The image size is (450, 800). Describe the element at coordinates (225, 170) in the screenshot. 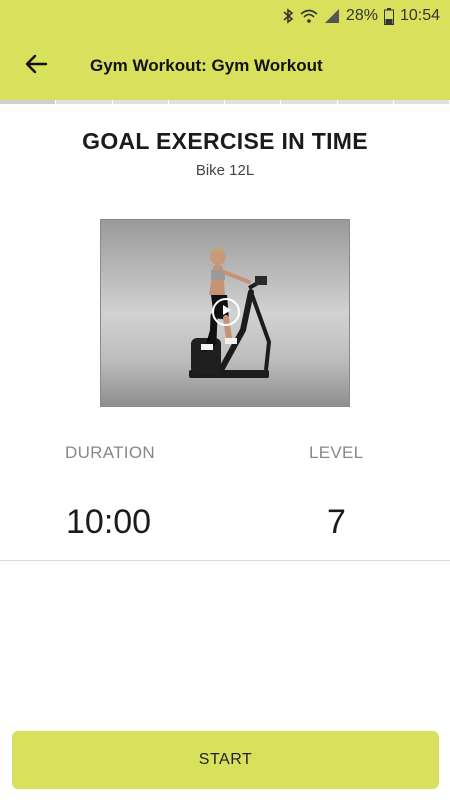

I see `equipment-name: Bike 12L` at that location.